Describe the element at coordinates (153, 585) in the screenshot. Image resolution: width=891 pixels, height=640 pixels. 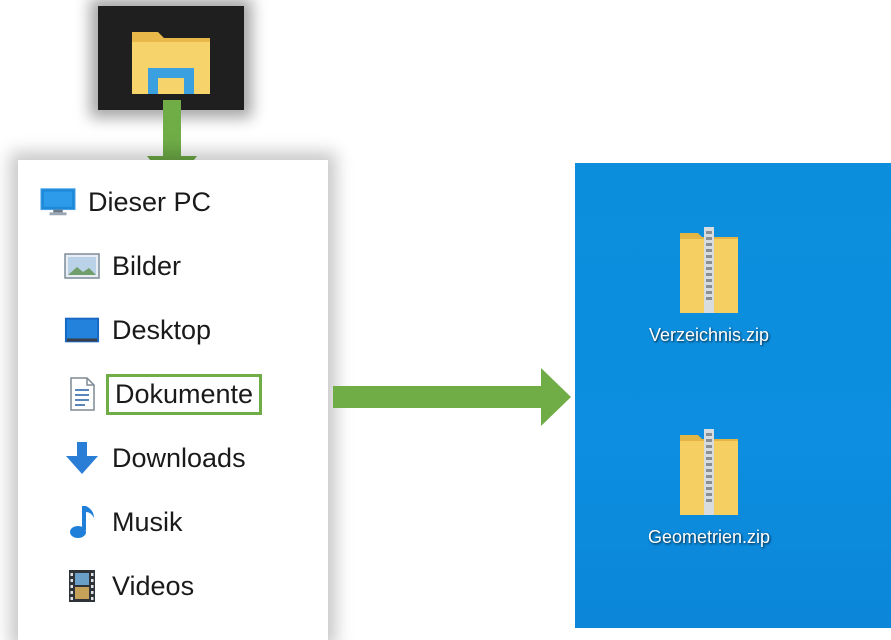
I see `nav-item-label: Videos` at that location.